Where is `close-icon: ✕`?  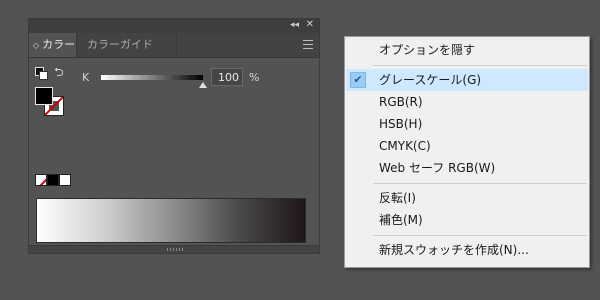 close-icon: ✕ is located at coordinates (310, 24).